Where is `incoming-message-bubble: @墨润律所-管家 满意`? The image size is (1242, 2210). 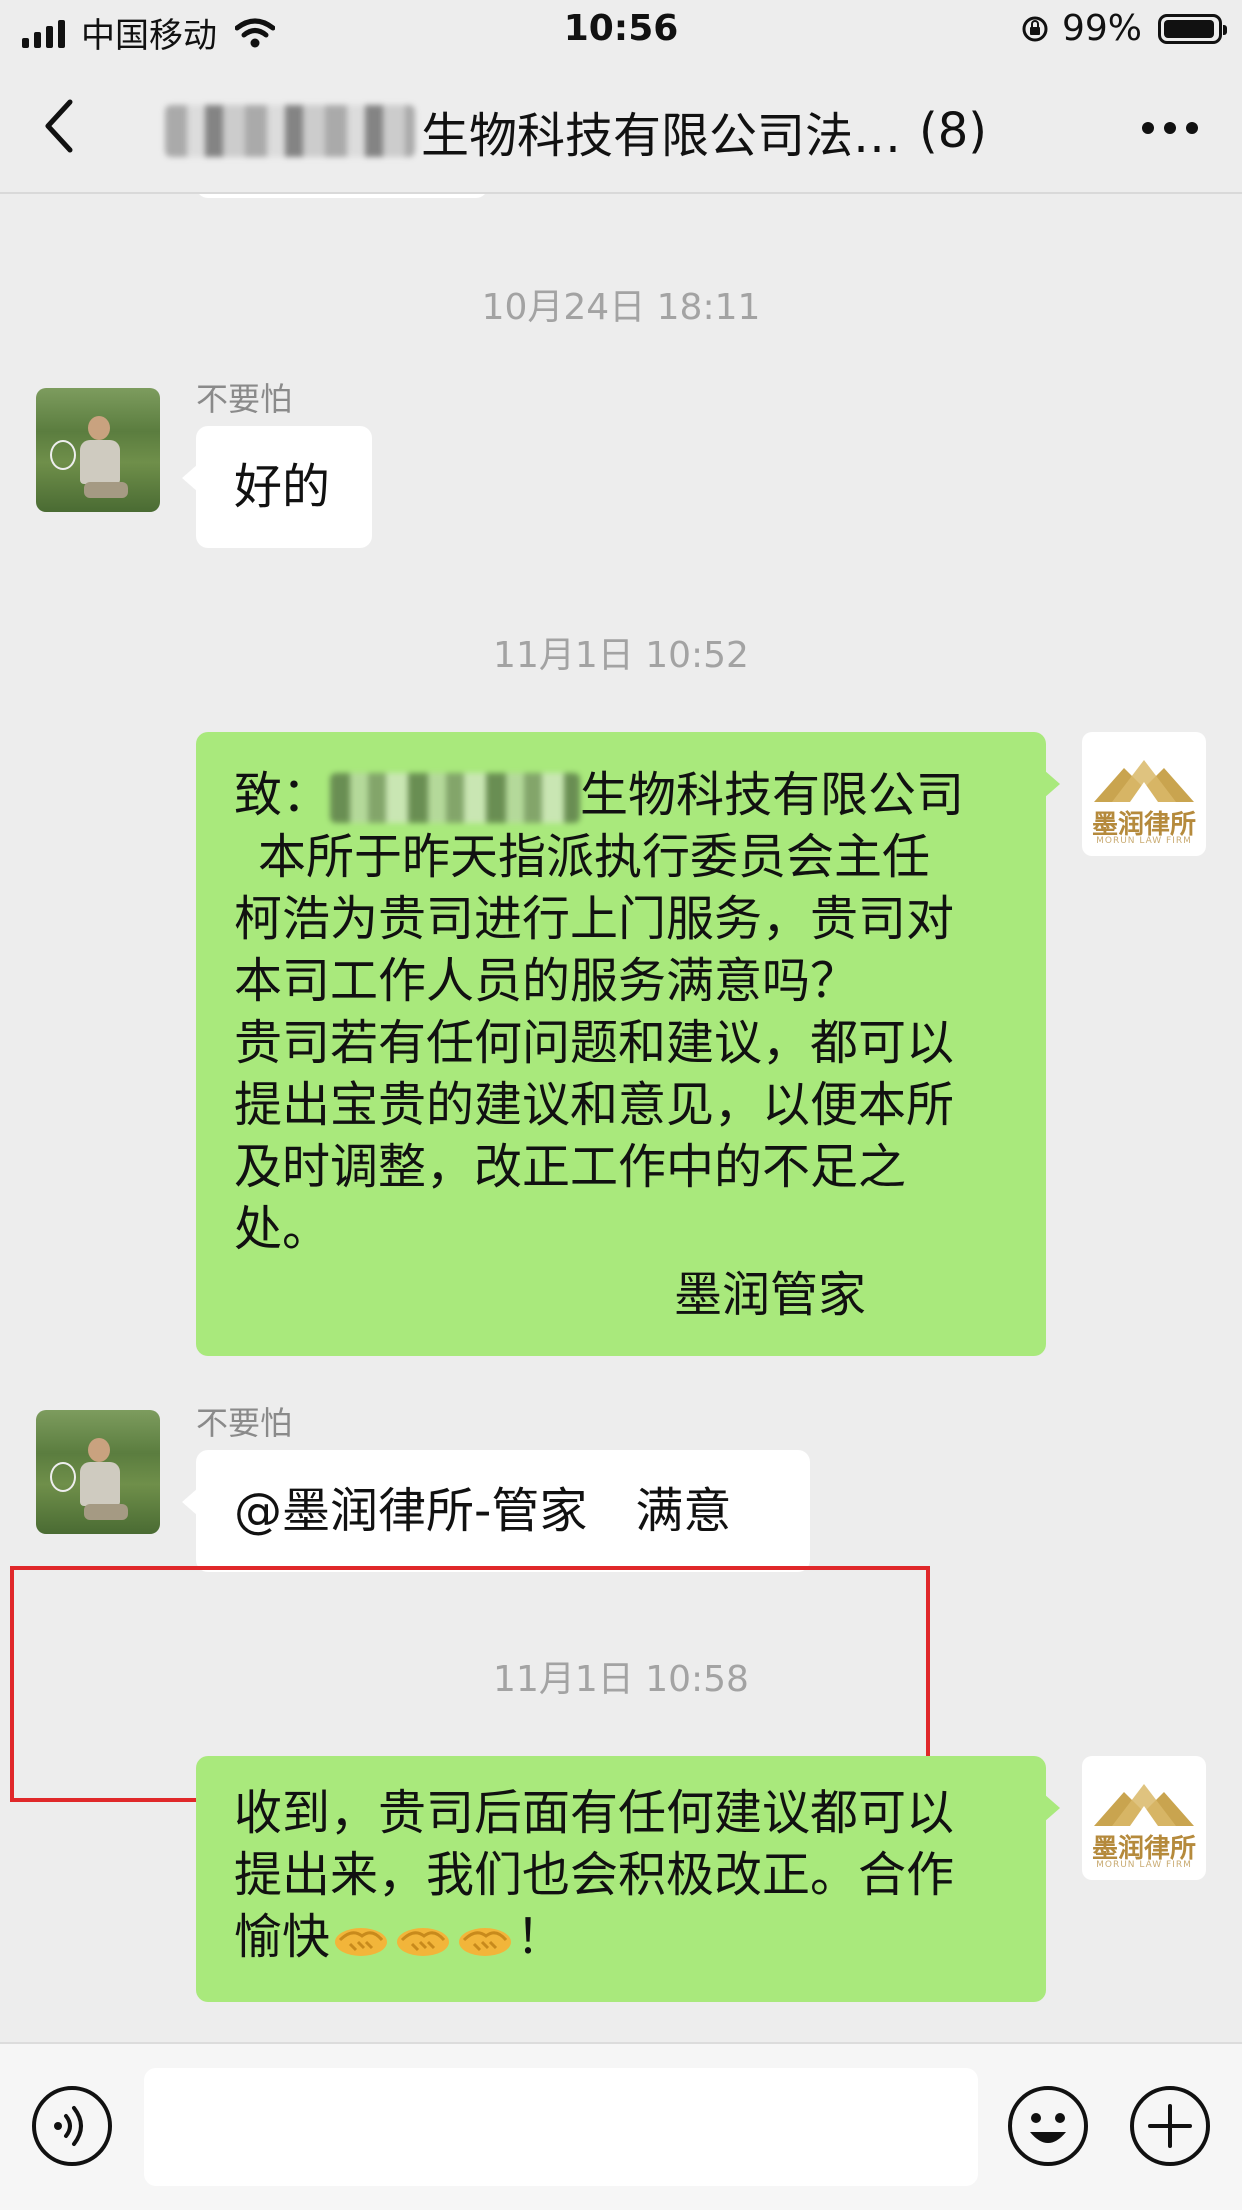
incoming-message-bubble: @墨润律所-管家 满意 is located at coordinates (496, 1511).